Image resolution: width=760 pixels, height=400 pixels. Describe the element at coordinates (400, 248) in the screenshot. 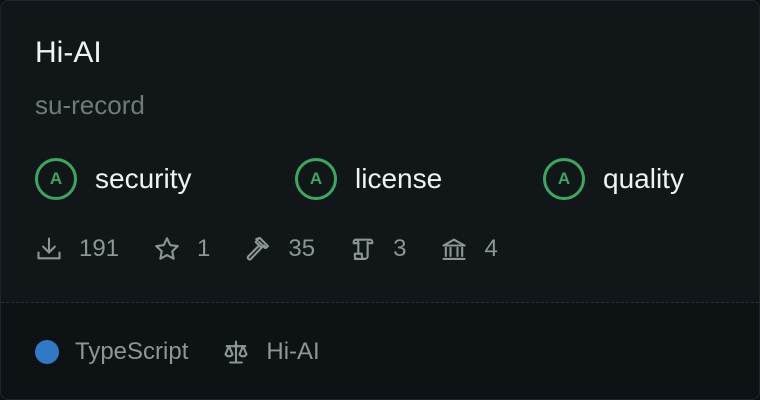

I see `versions-count: 3` at that location.